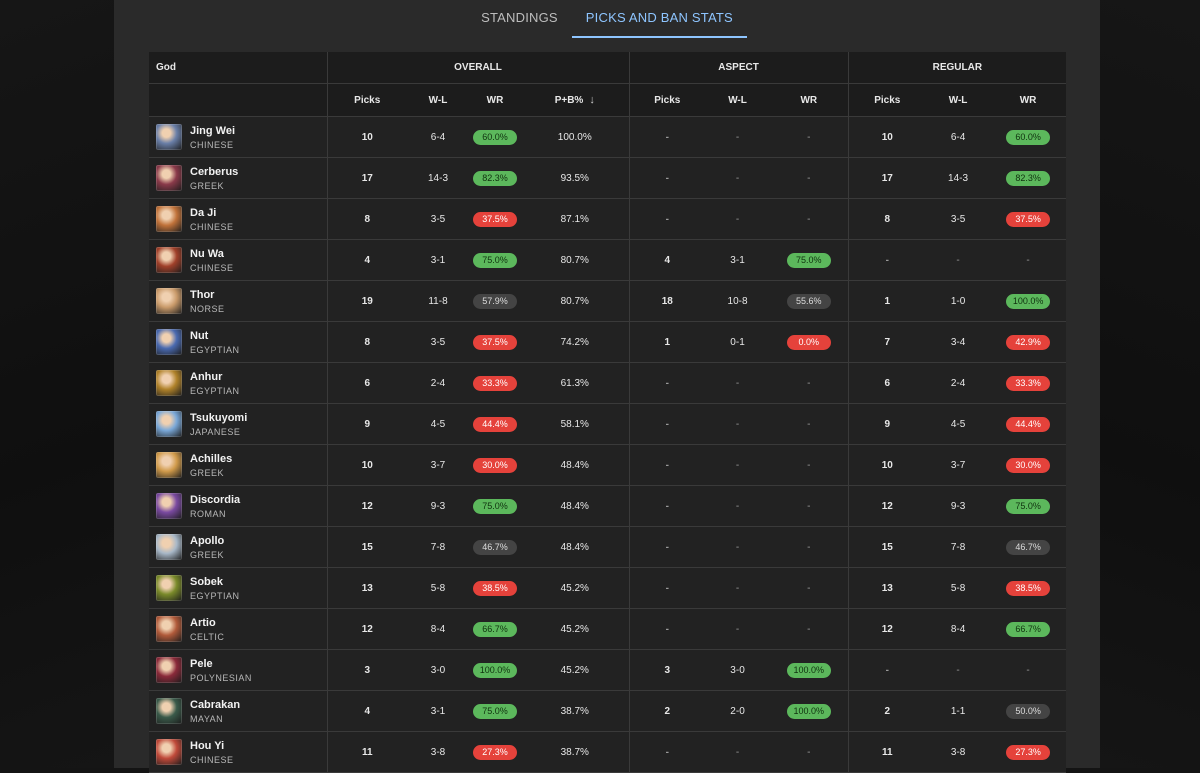 The width and height of the screenshot is (1200, 773). I want to click on overall-wl-cell: 2-4, so click(438, 383).